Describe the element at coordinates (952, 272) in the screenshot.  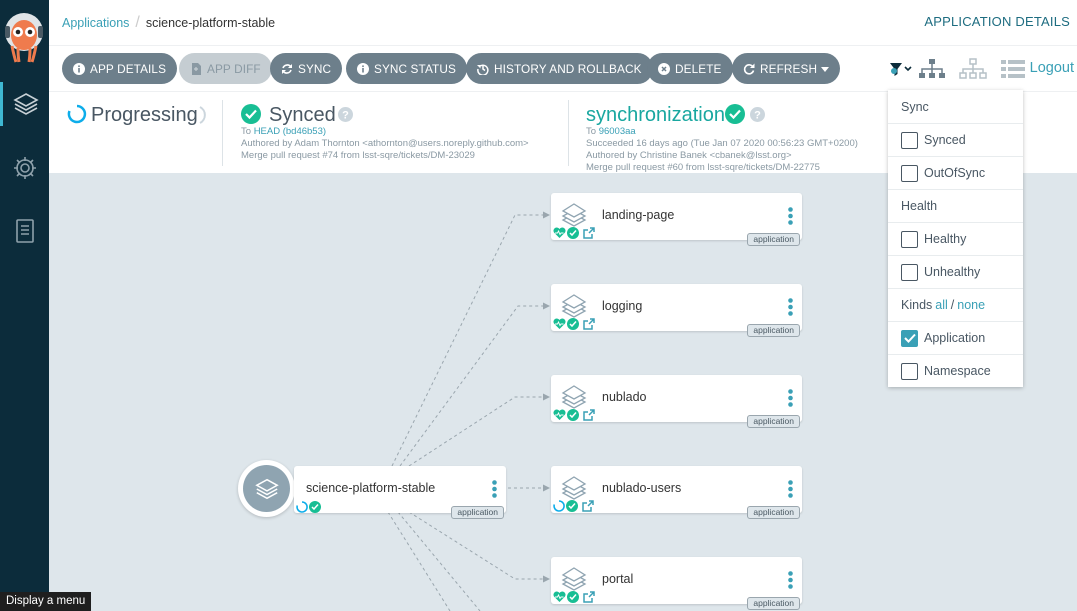
I see `filter-label: Unhealthy` at that location.